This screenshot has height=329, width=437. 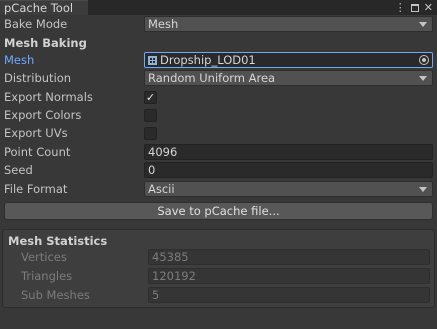 I want to click on distribution-value: Random Uniform Area, so click(x=212, y=78).